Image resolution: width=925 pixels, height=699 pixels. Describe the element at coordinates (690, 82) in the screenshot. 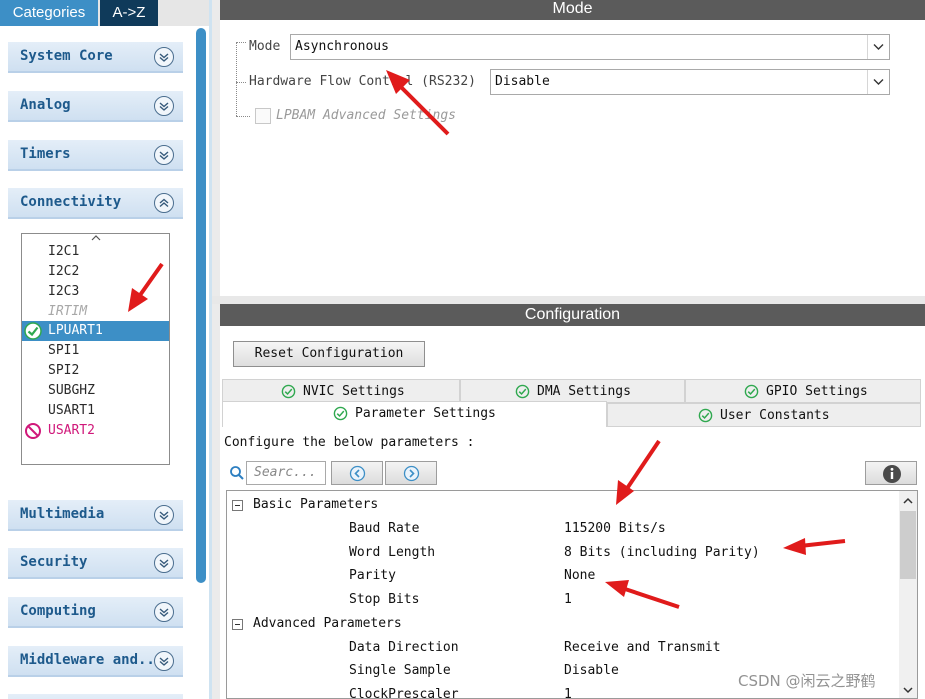

I see `flow-control-select: Disable` at that location.